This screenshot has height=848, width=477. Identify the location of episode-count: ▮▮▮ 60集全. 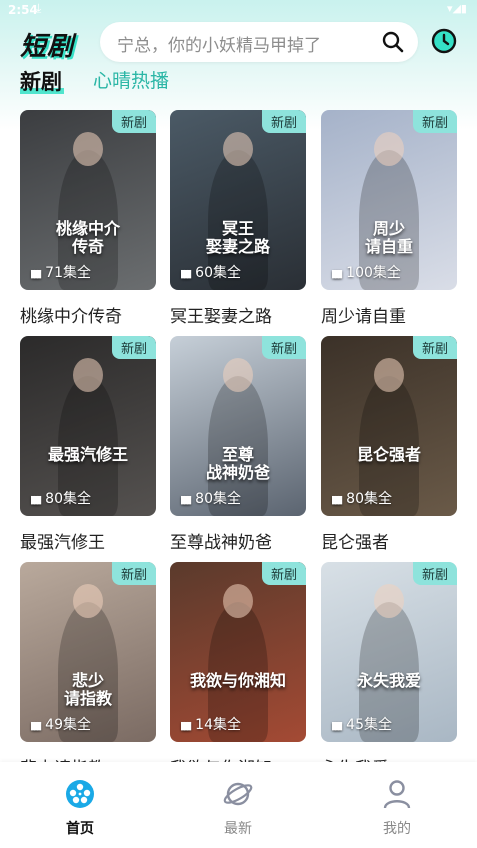
(210, 272).